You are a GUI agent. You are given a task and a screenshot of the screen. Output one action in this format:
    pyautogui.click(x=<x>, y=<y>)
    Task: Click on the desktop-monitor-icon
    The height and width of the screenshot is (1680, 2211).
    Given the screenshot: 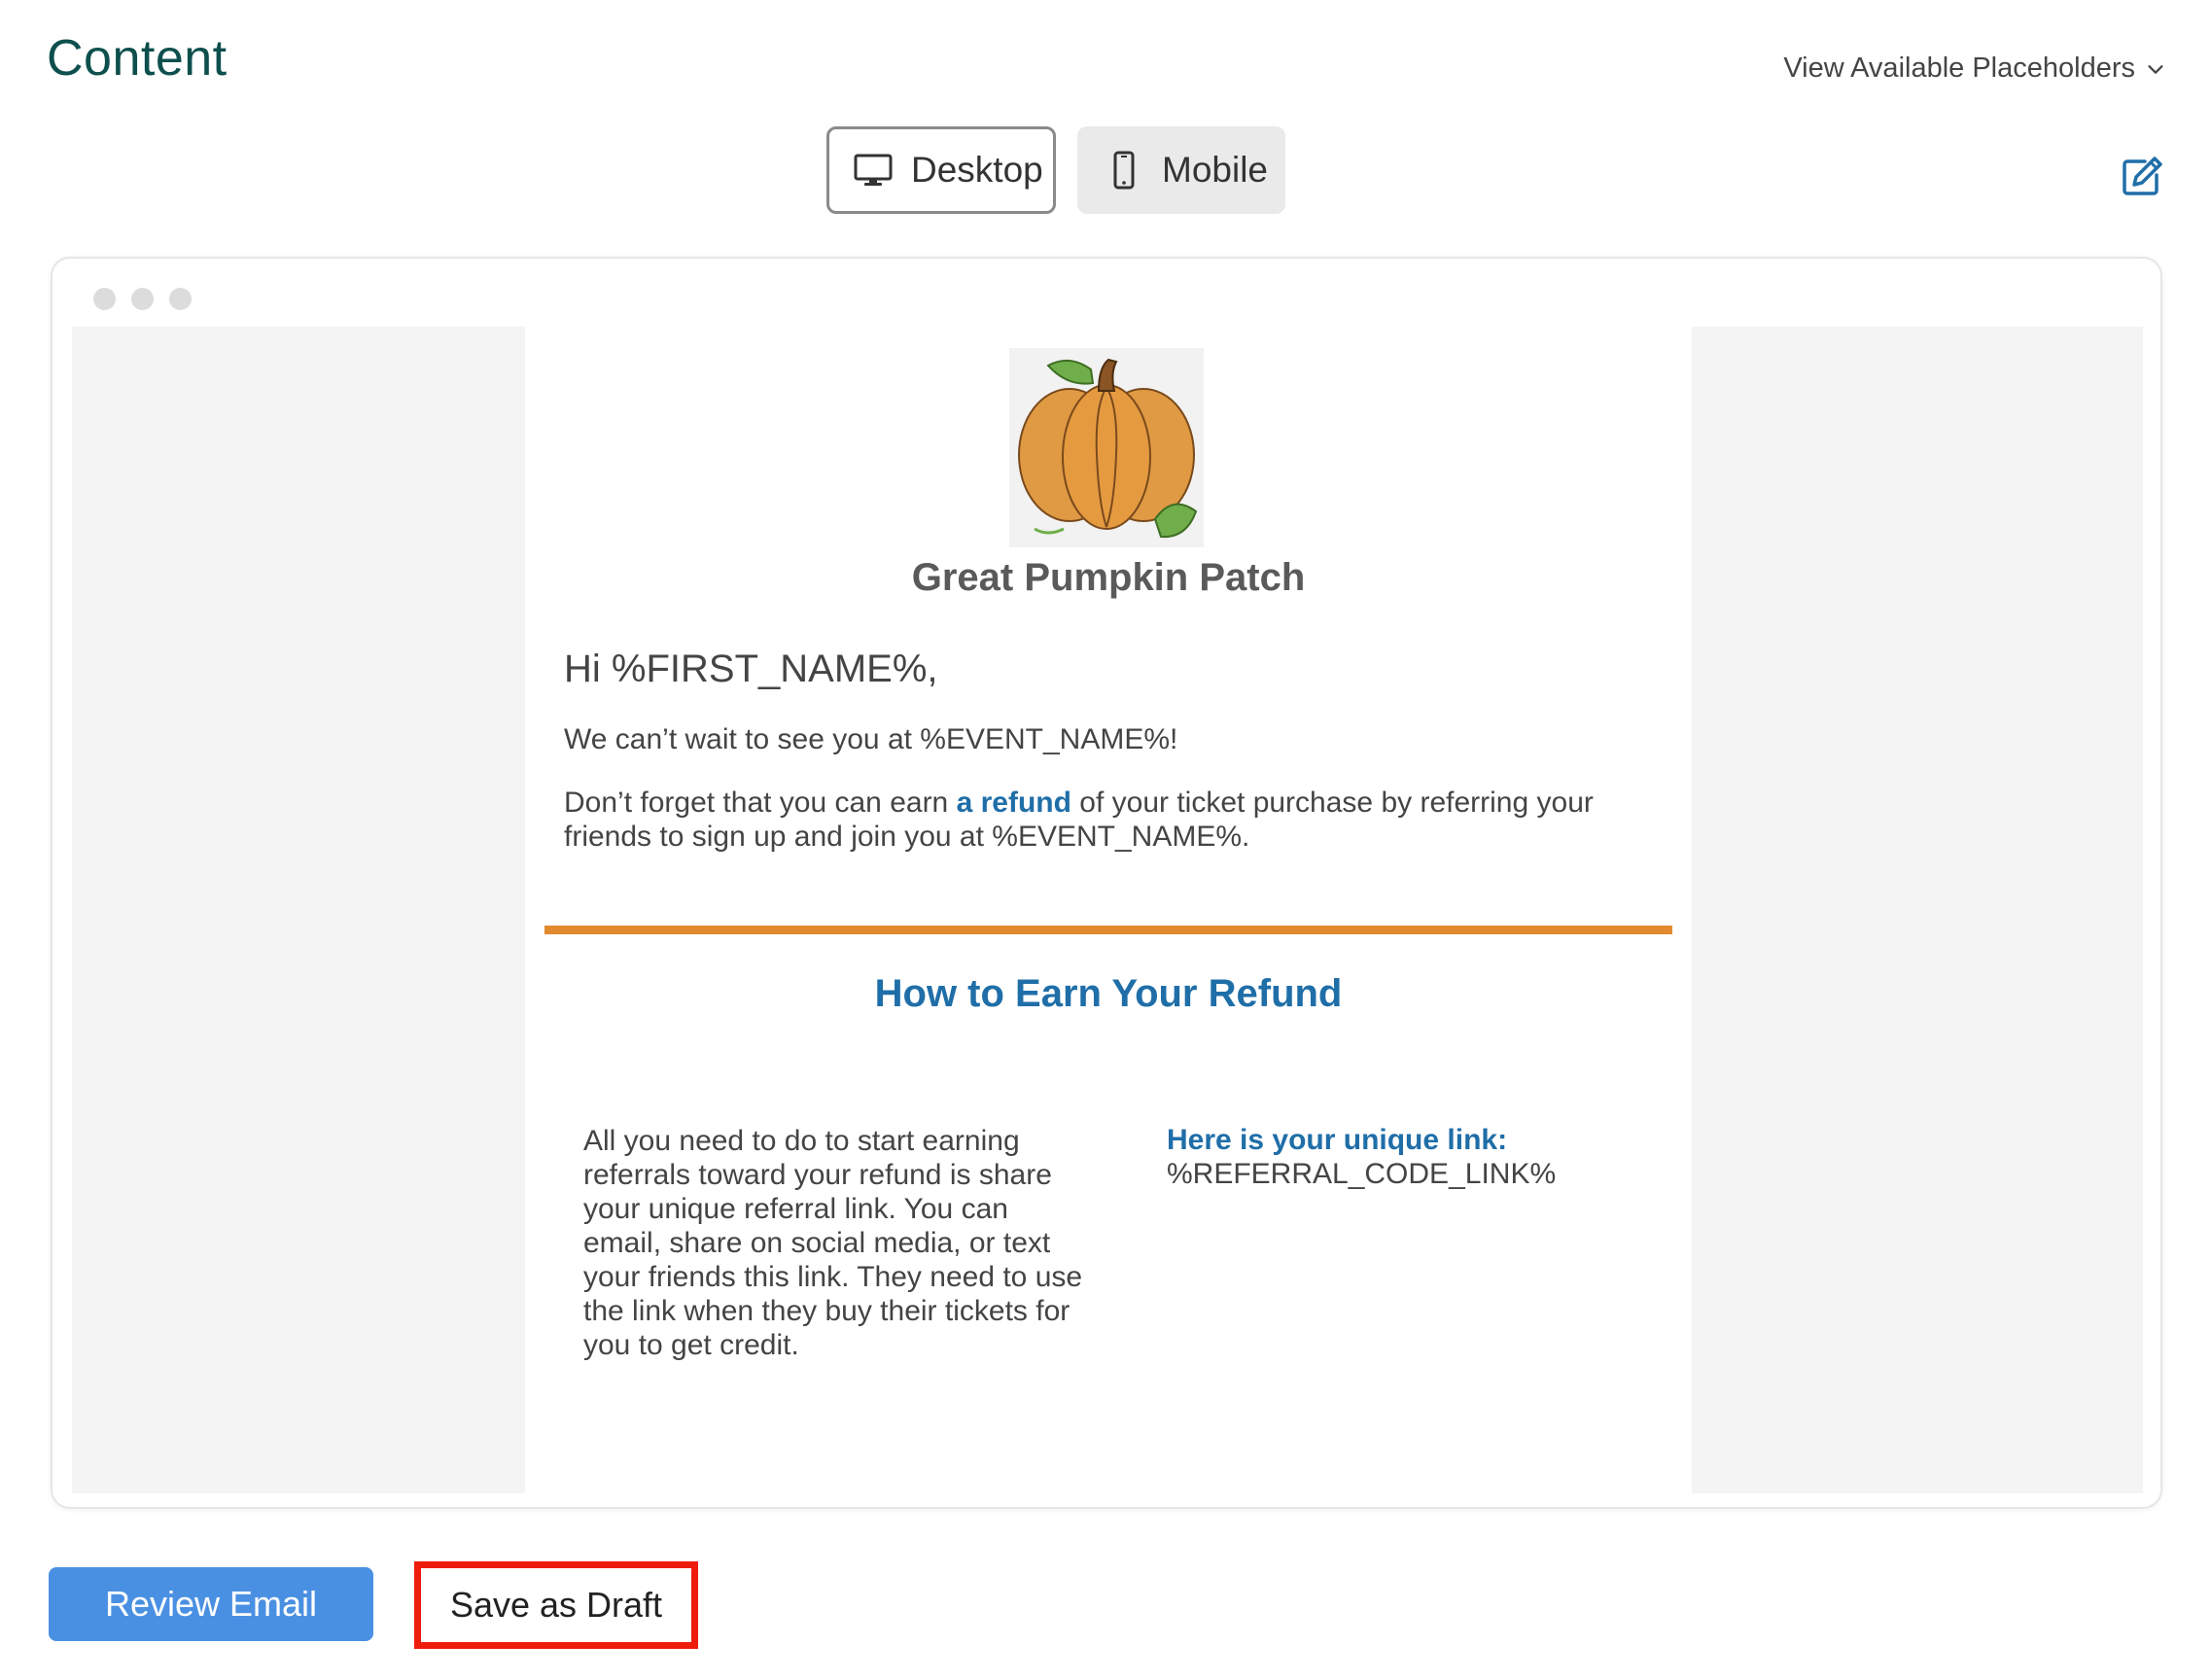 What is the action you would take?
    pyautogui.click(x=873, y=170)
    